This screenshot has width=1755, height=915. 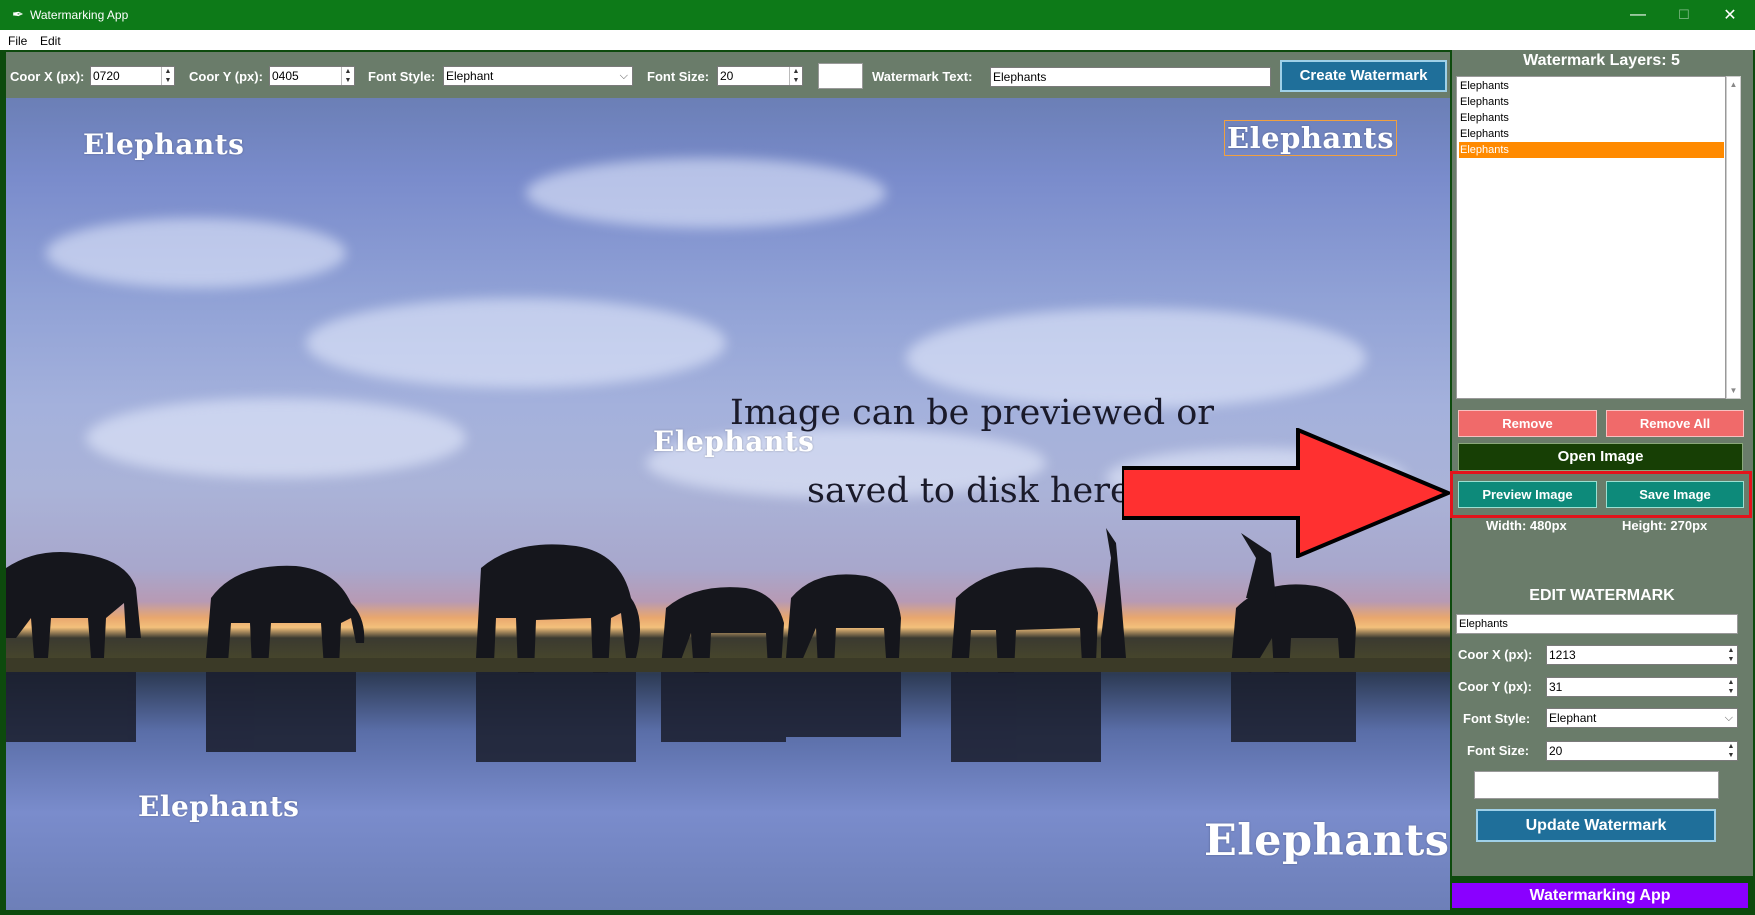 I want to click on edit-coor-x-label: Coor X (px):, so click(x=1495, y=654).